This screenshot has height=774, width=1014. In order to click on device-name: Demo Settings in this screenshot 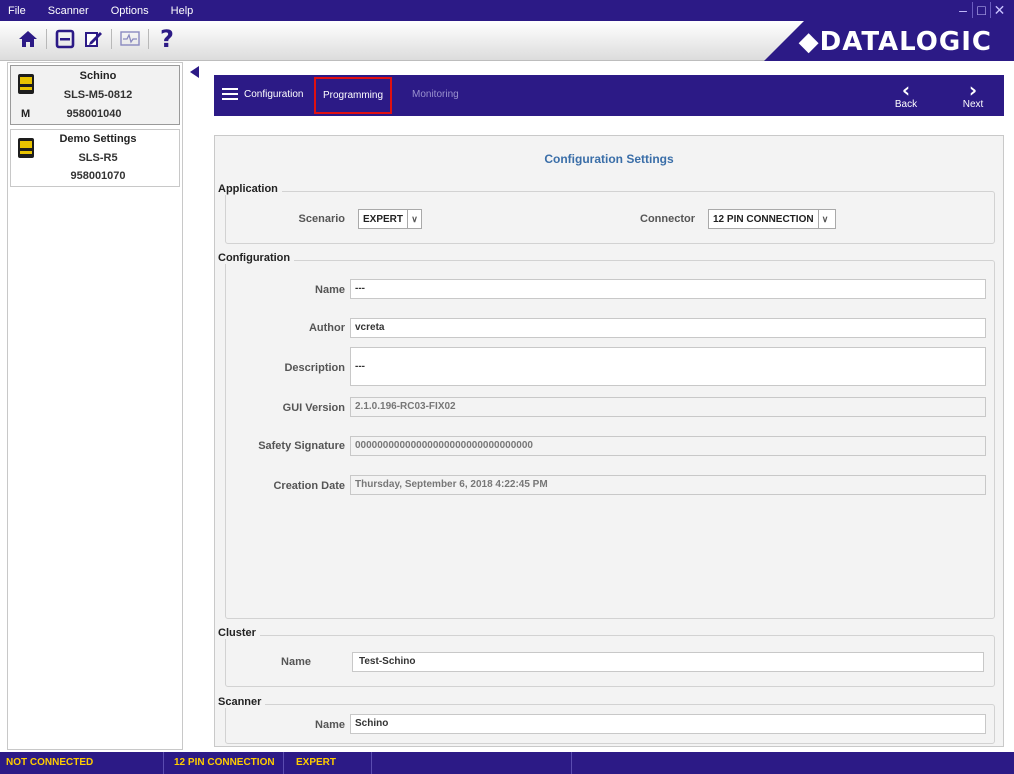, I will do `click(98, 139)`.